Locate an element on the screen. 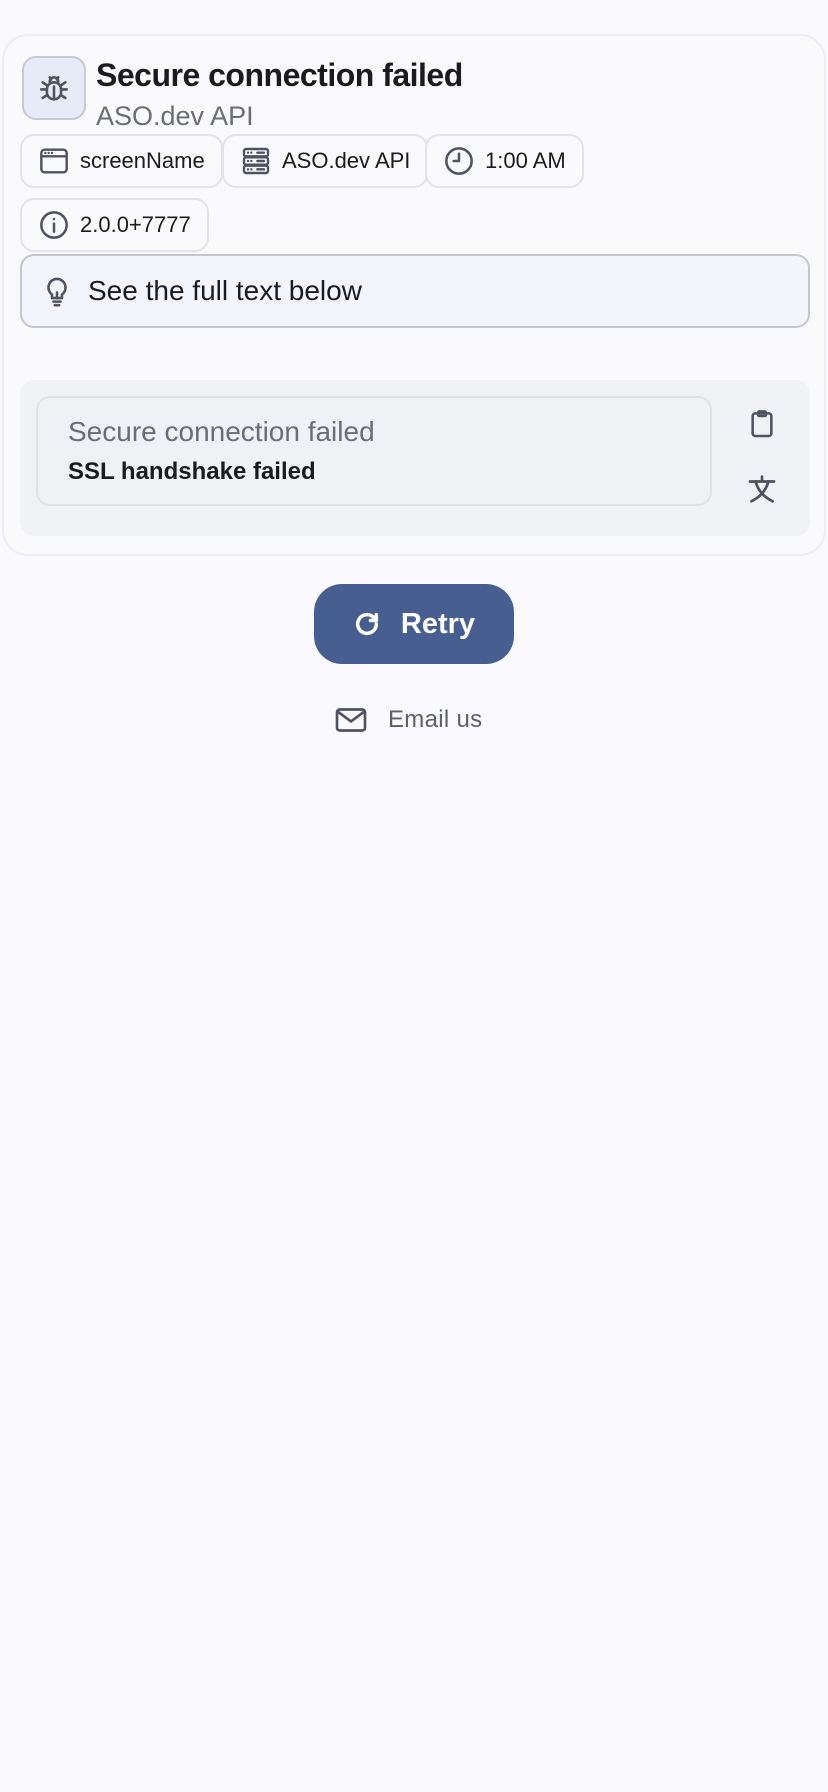 This screenshot has width=828, height=1792. translate-icon is located at coordinates (762, 490).